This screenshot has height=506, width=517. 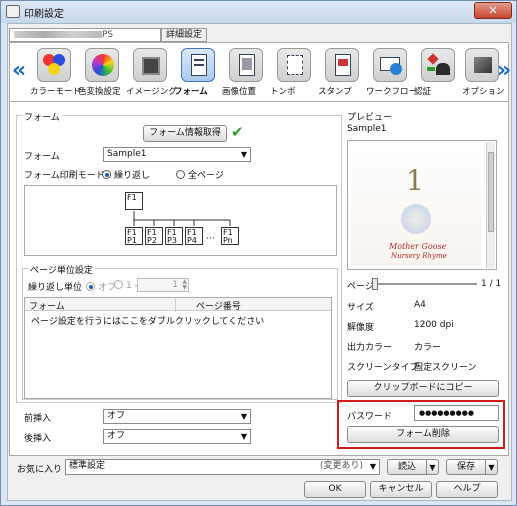 What do you see at coordinates (420, 305) in the screenshot?
I see `size-value: A4` at bounding box center [420, 305].